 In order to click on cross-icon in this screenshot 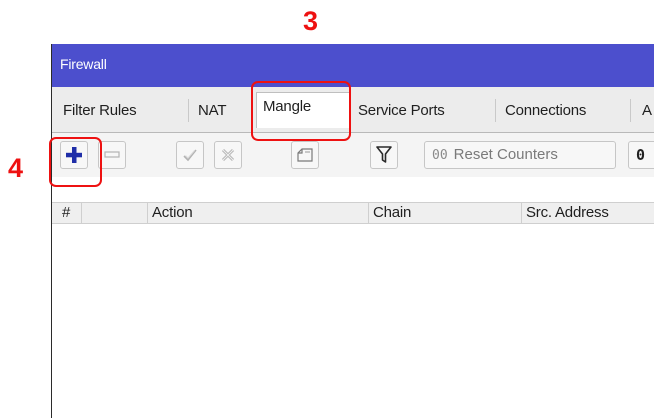, I will do `click(228, 155)`.